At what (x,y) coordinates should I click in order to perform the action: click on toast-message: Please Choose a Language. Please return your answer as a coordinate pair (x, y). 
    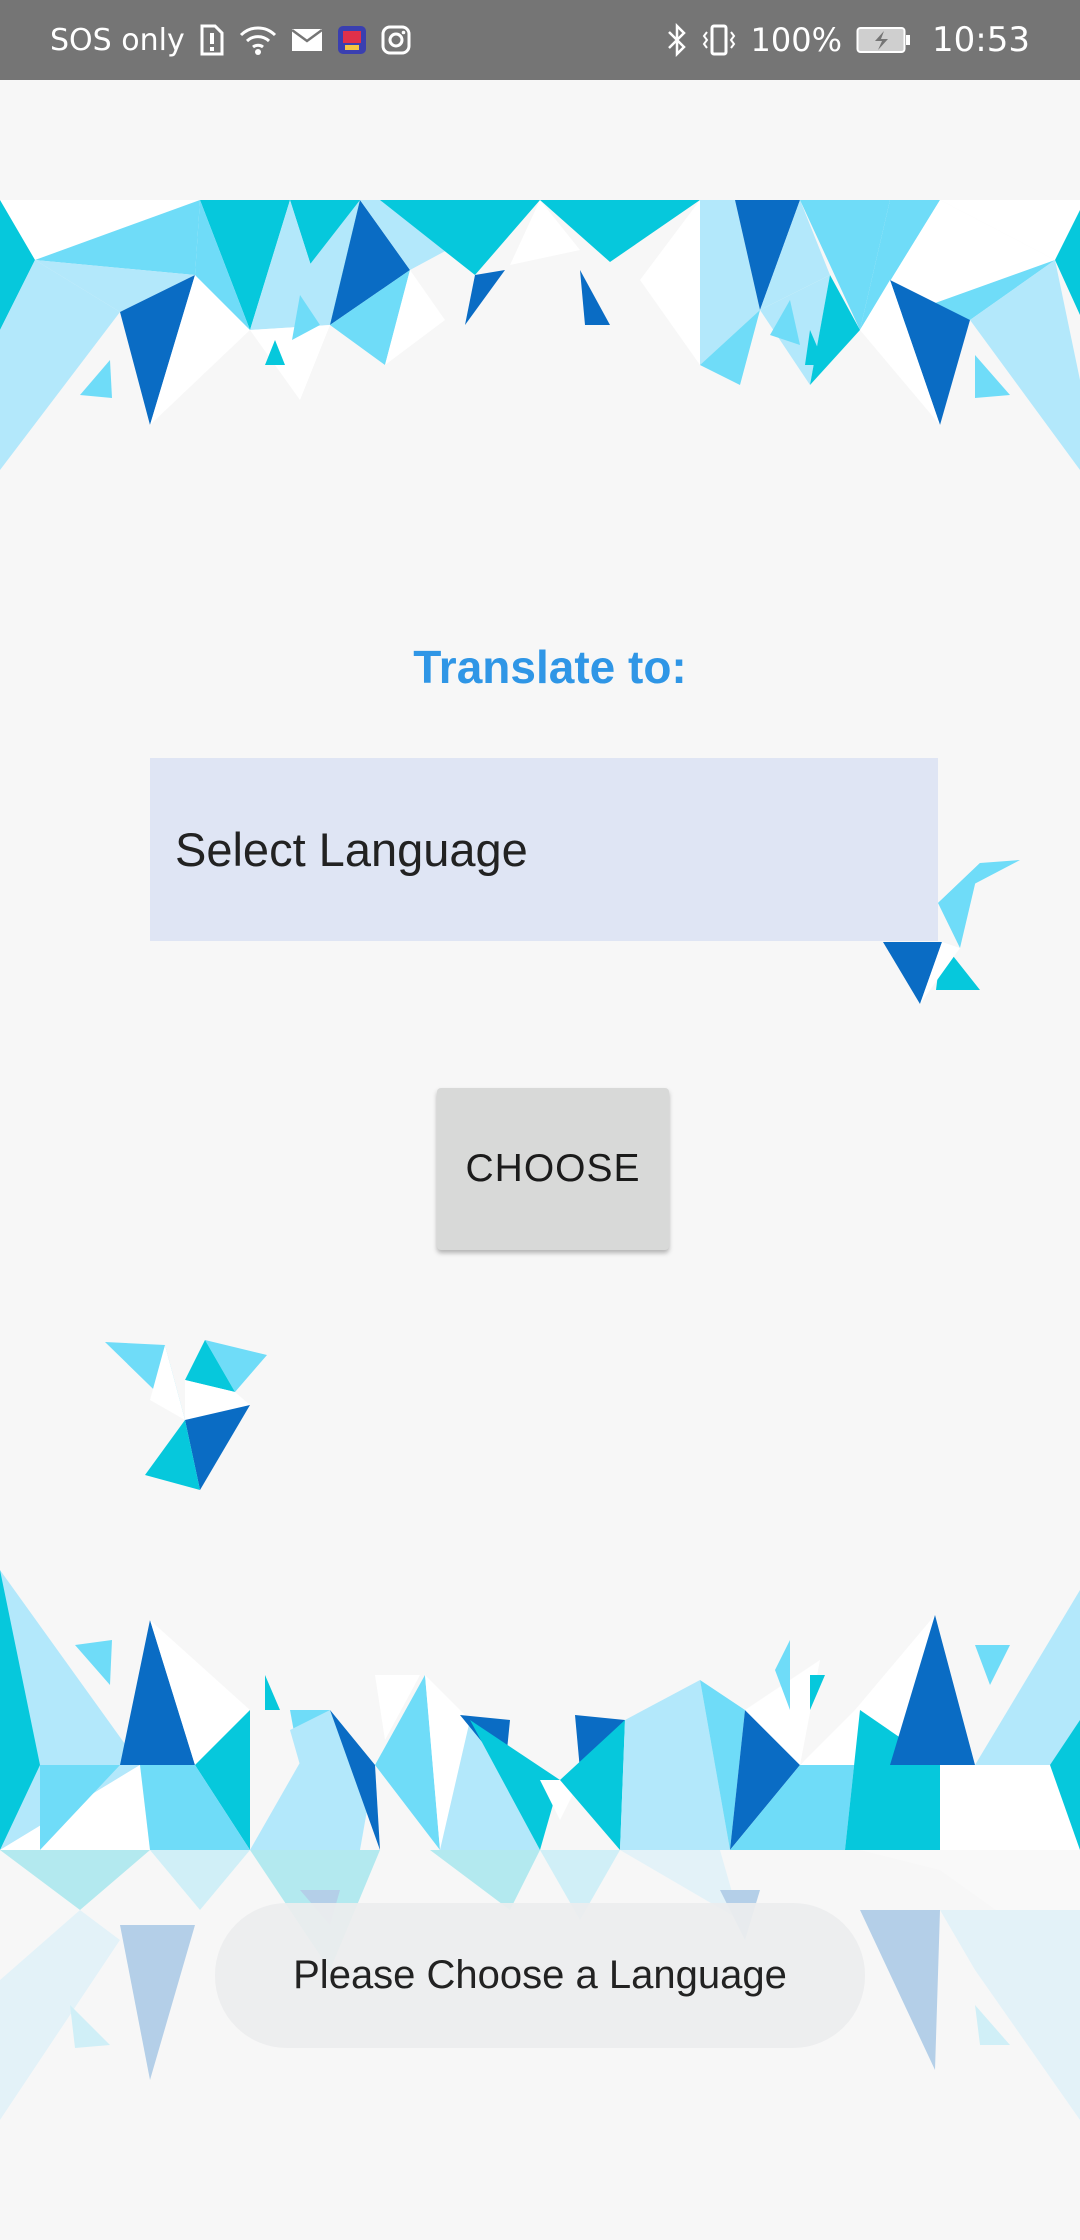
    Looking at the image, I should click on (540, 1975).